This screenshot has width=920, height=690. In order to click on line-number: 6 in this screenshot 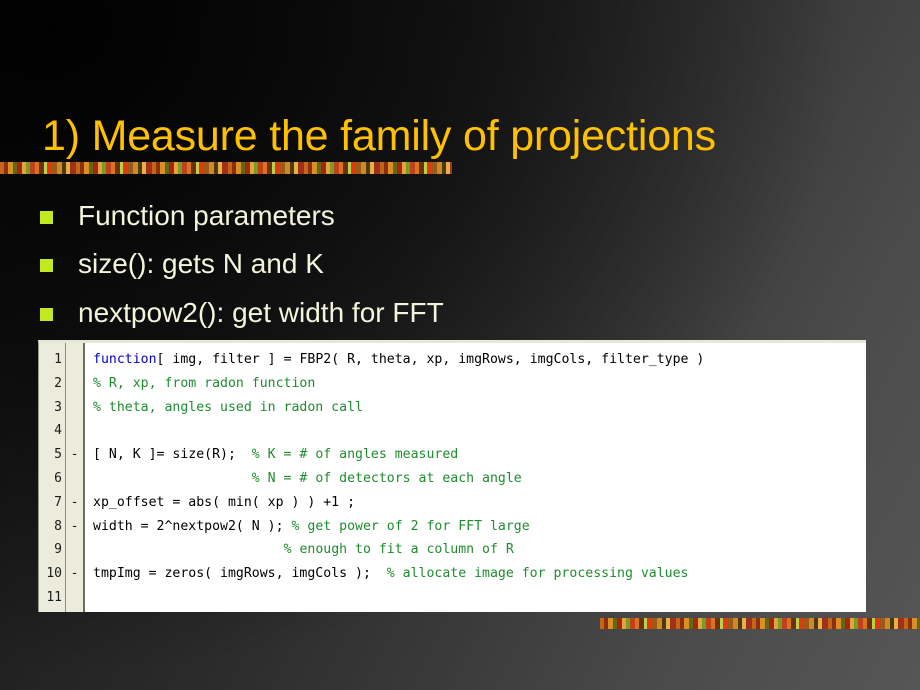, I will do `click(58, 478)`.